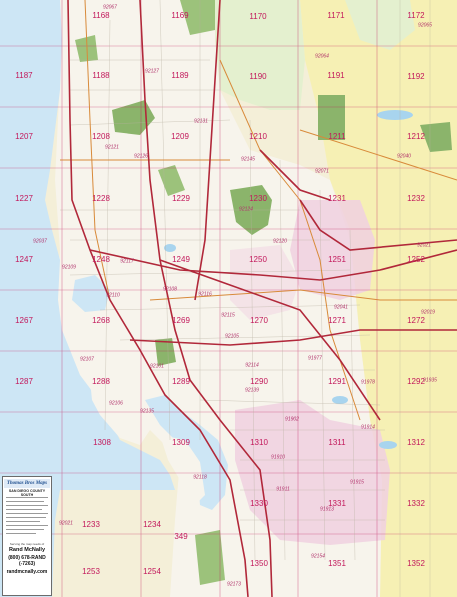  Describe the element at coordinates (337, 563) in the screenshot. I see `grid-page-label: 1351` at that location.